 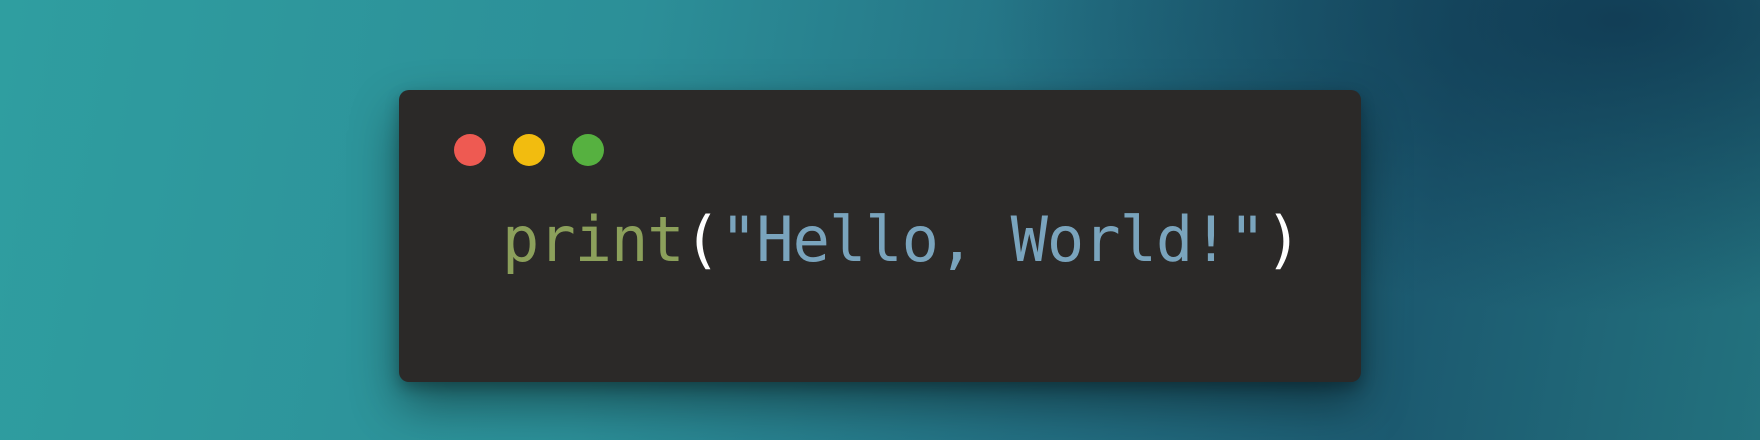 What do you see at coordinates (992, 239) in the screenshot?
I see `string-literal: "Hello, World!"` at bounding box center [992, 239].